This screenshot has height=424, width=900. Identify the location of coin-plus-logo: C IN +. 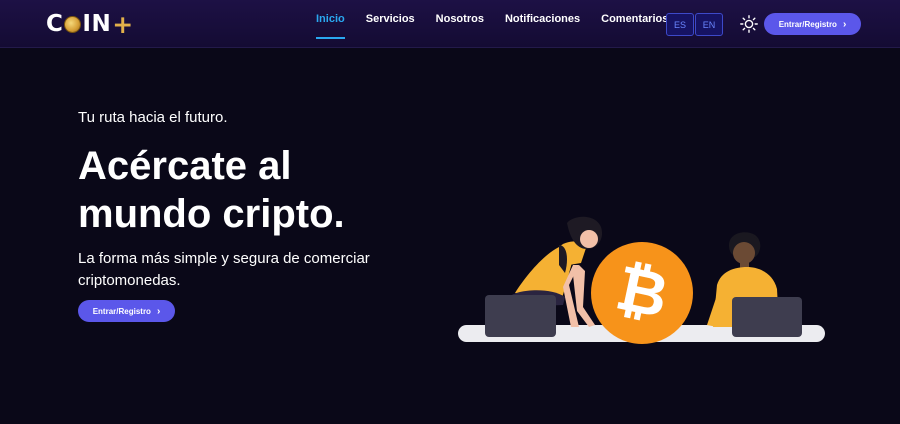
(90, 24).